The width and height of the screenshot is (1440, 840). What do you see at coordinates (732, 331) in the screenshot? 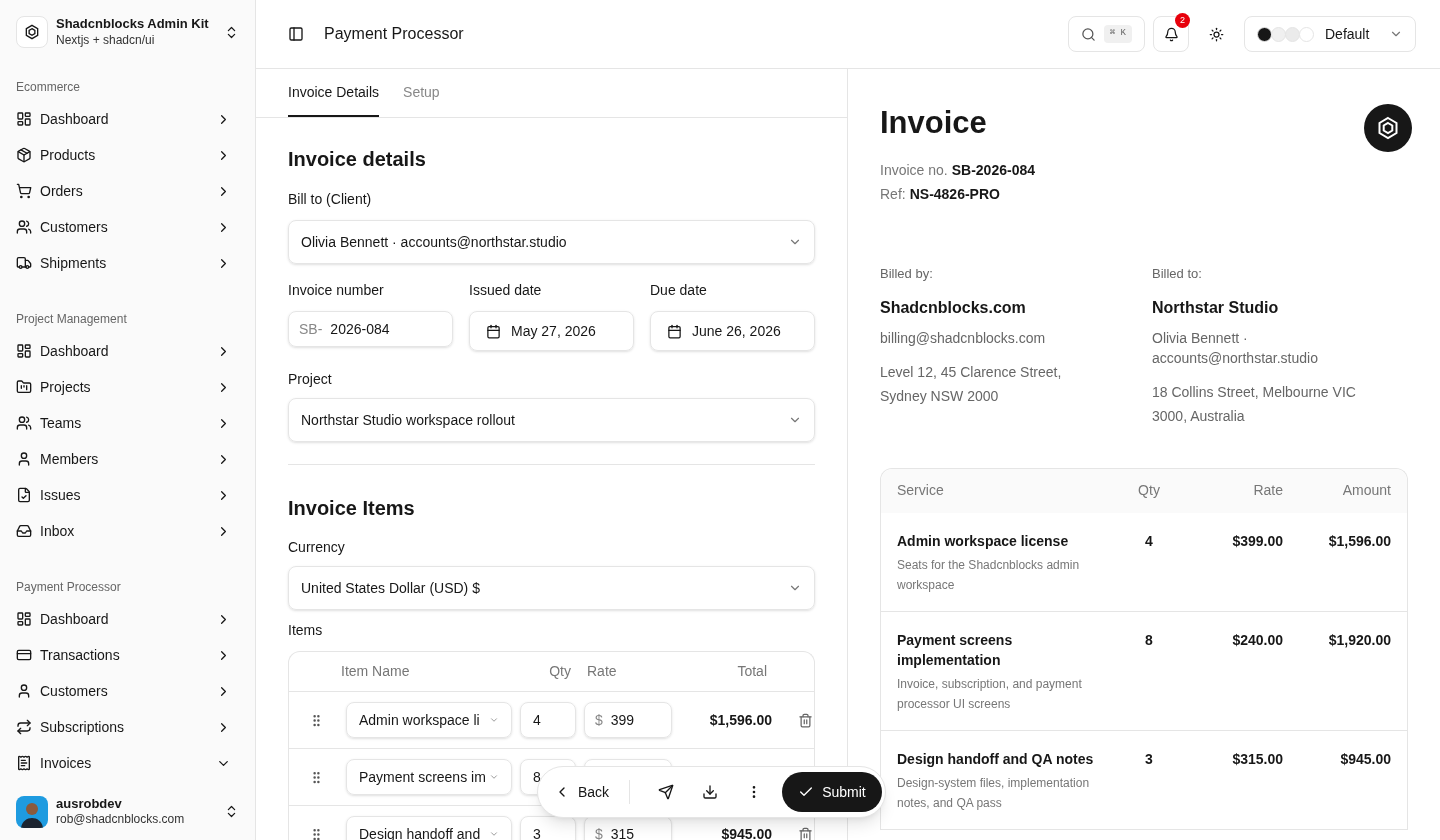
I see `date-picker: June 26, 2026` at bounding box center [732, 331].